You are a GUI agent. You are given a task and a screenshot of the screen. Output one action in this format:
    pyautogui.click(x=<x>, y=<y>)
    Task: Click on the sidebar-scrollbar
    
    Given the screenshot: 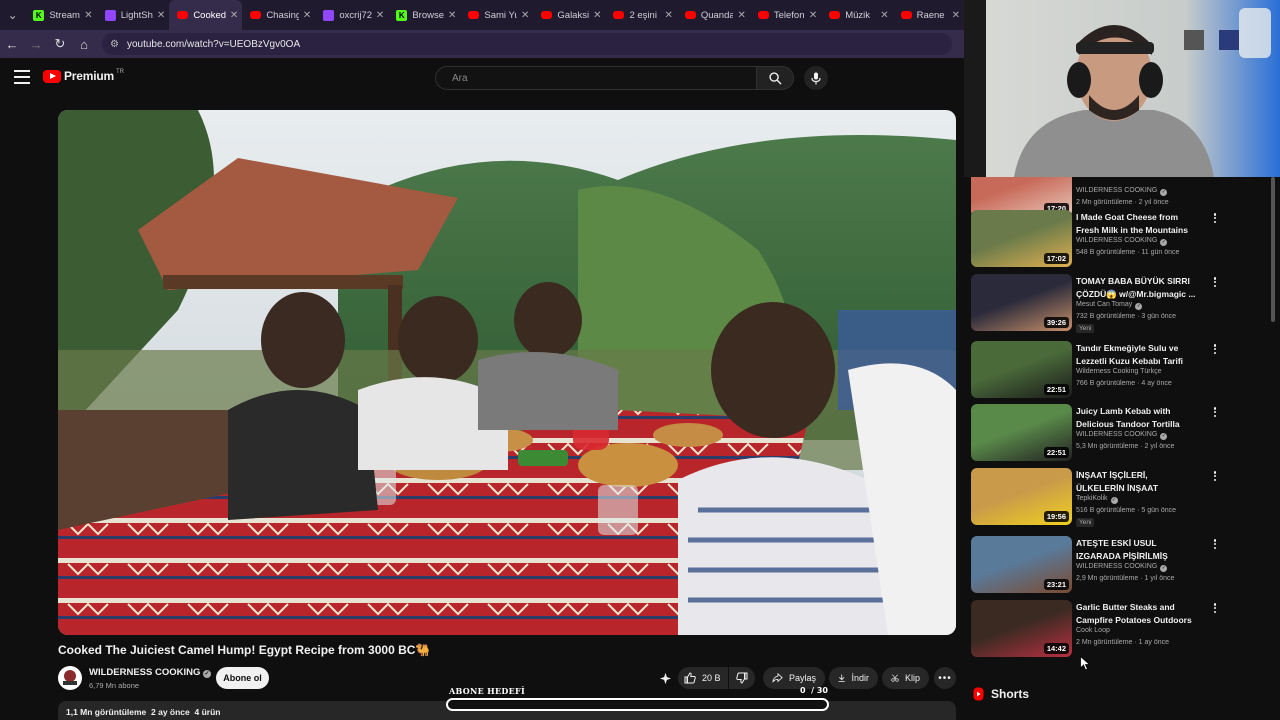 What is the action you would take?
    pyautogui.click(x=1273, y=249)
    